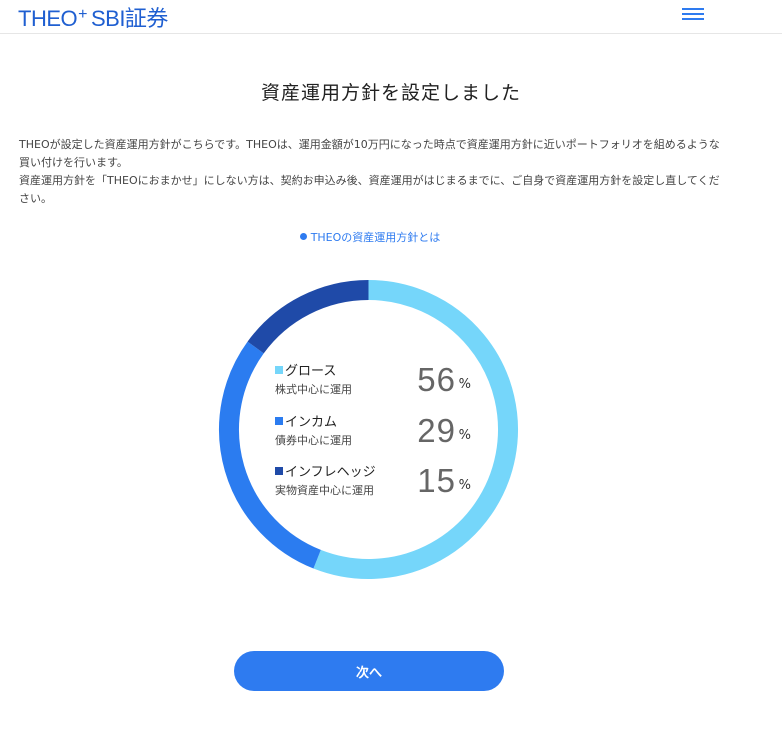 Image resolution: width=782 pixels, height=737 pixels. I want to click on logo-sub-text: SBI証券, so click(129, 18).